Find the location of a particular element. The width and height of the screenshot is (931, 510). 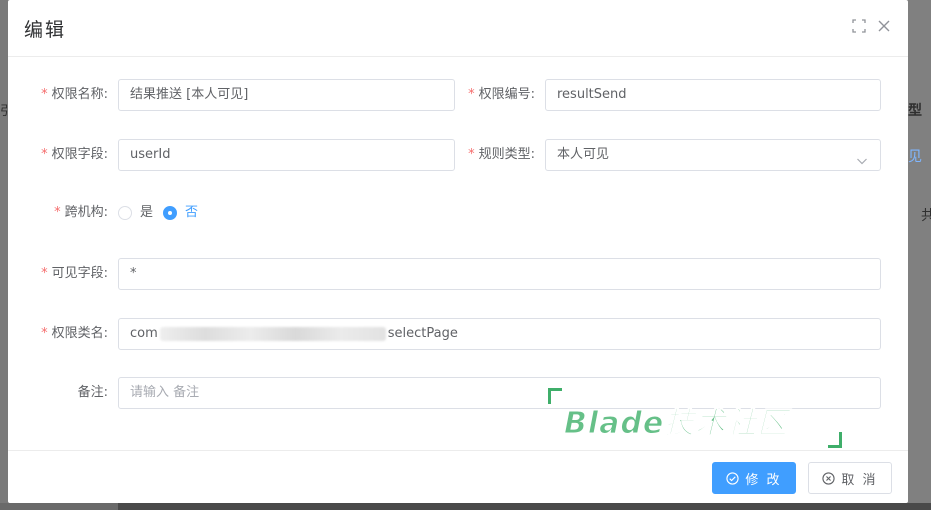

form-row: * 权限名称: 结果推送 [本人可见] * 权限编号: resultSend is located at coordinates (458, 95).